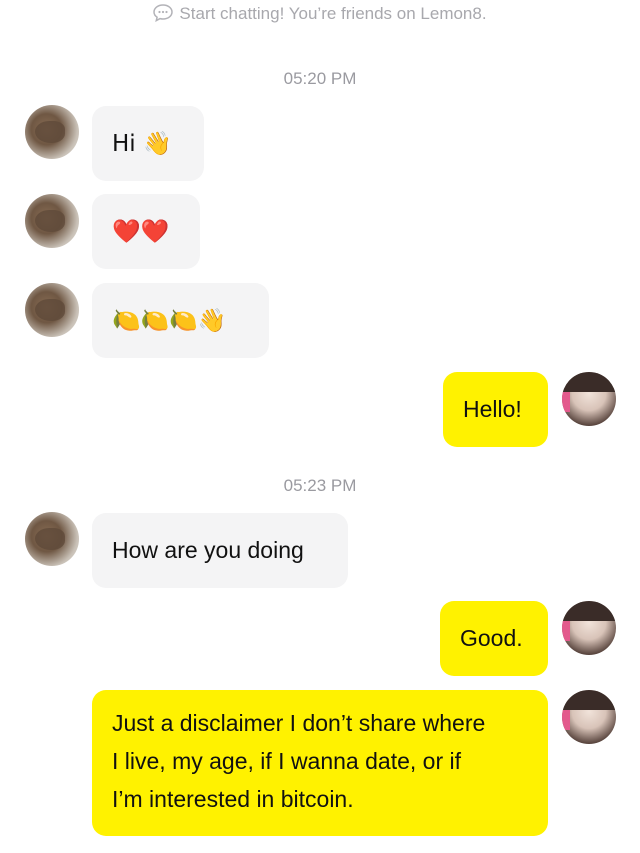 The image size is (640, 853). What do you see at coordinates (492, 409) in the screenshot?
I see `message-text: Hello!` at bounding box center [492, 409].